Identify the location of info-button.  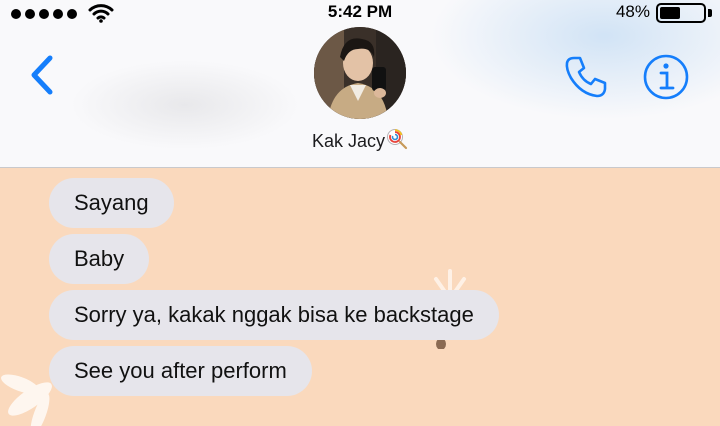
(666, 77).